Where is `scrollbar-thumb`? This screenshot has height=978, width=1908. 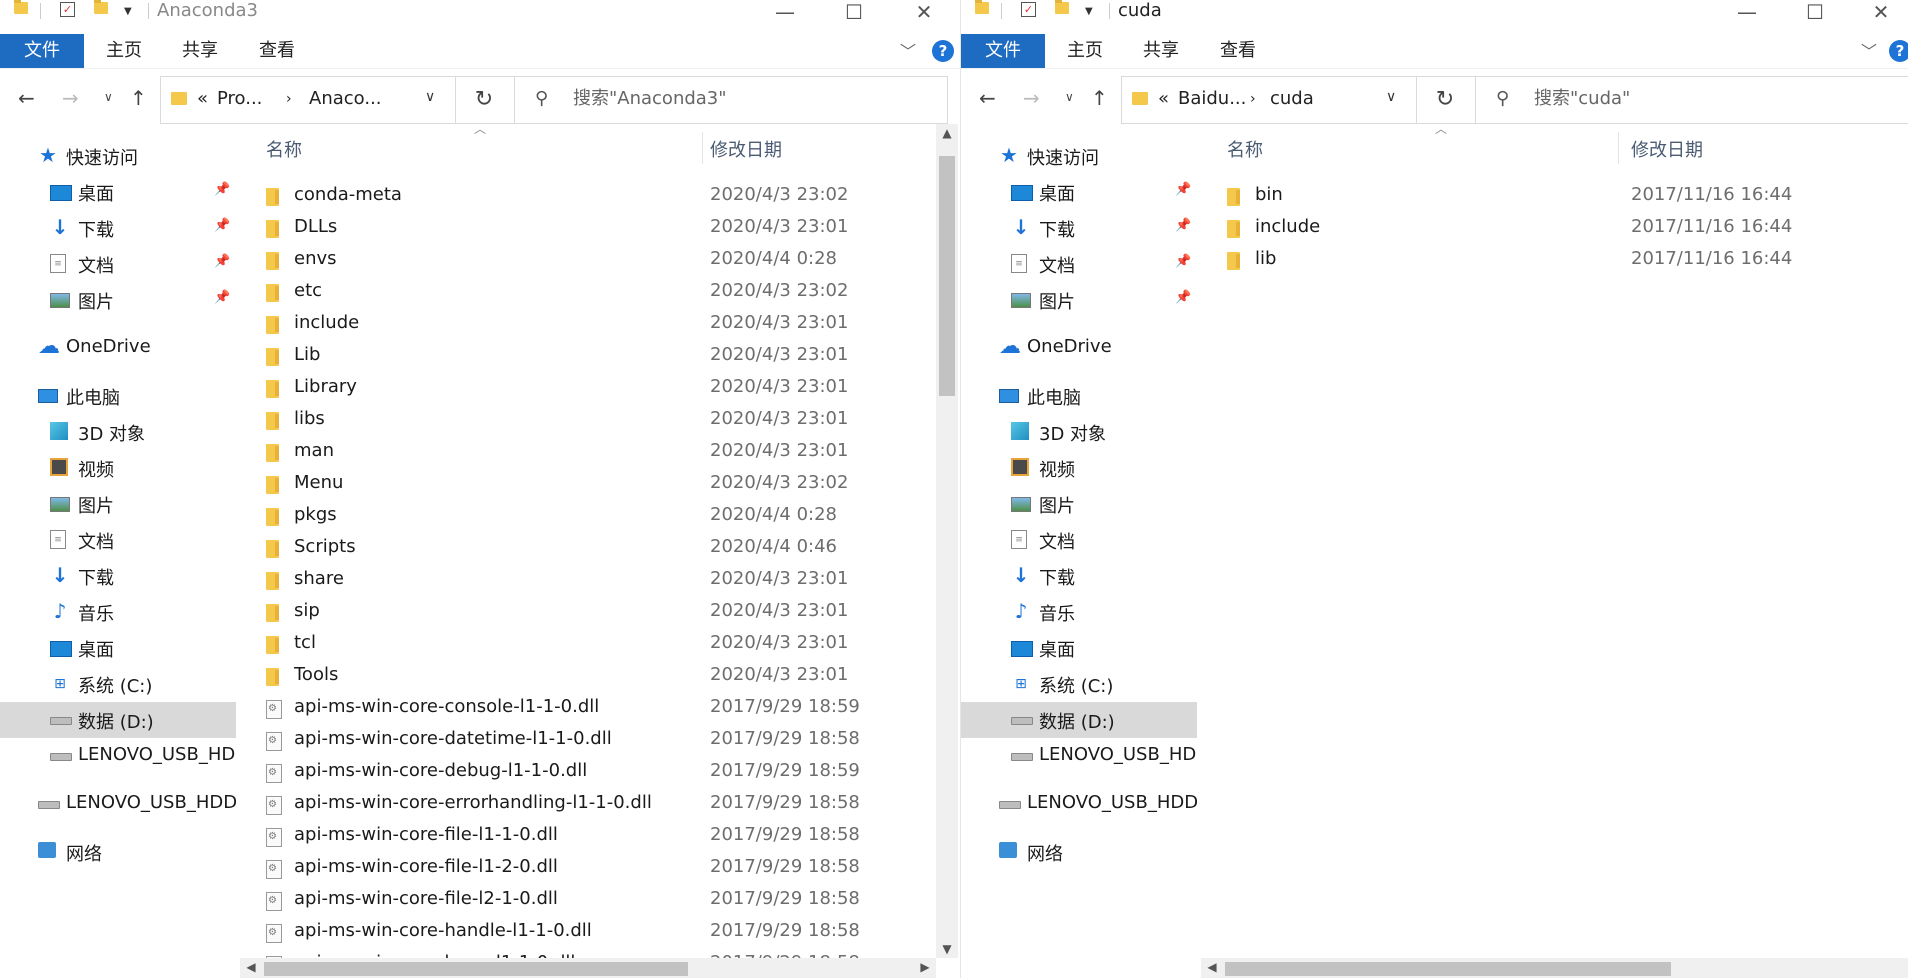
scrollbar-thumb is located at coordinates (1448, 969).